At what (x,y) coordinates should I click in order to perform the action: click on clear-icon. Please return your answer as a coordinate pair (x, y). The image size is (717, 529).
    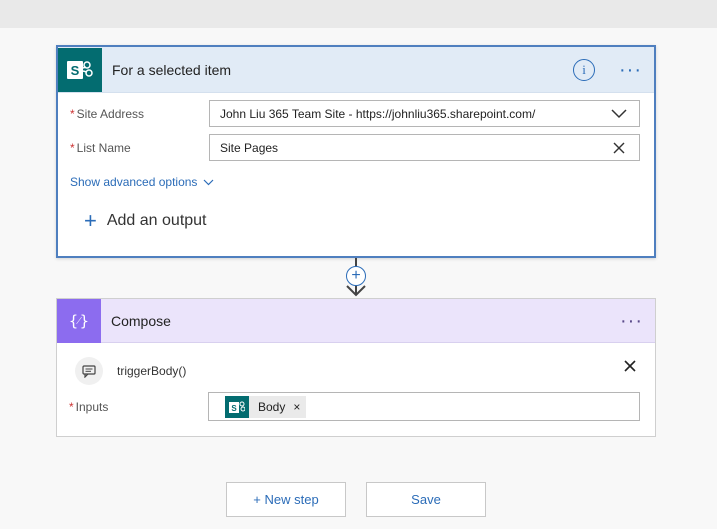
    Looking at the image, I should click on (619, 148).